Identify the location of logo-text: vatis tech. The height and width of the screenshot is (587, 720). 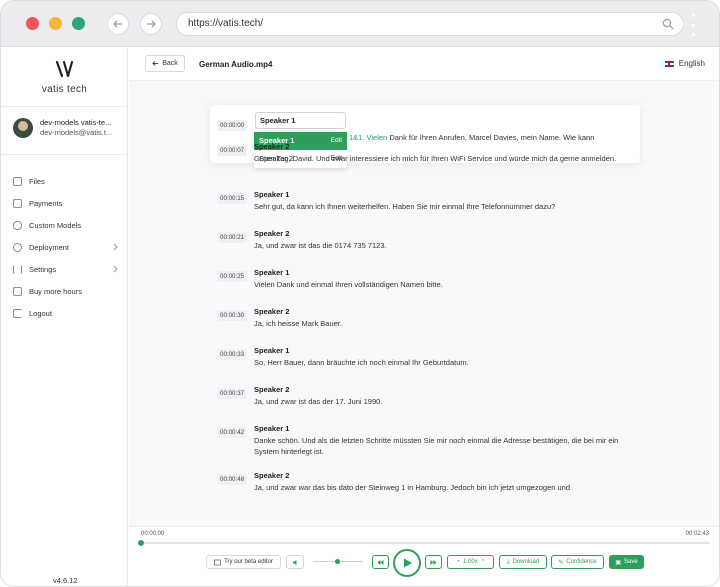
(64, 89).